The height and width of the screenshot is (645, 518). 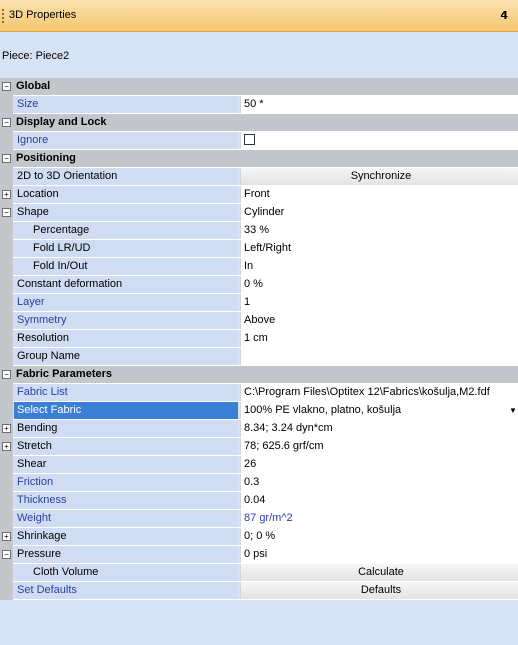 I want to click on defaults-button: Defaults, so click(x=379, y=590).